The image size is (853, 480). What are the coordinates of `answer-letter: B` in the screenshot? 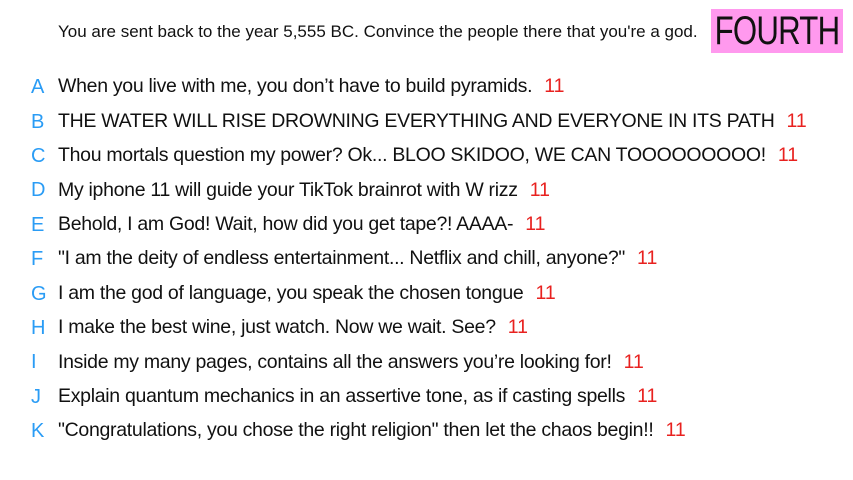 It's located at (38, 121).